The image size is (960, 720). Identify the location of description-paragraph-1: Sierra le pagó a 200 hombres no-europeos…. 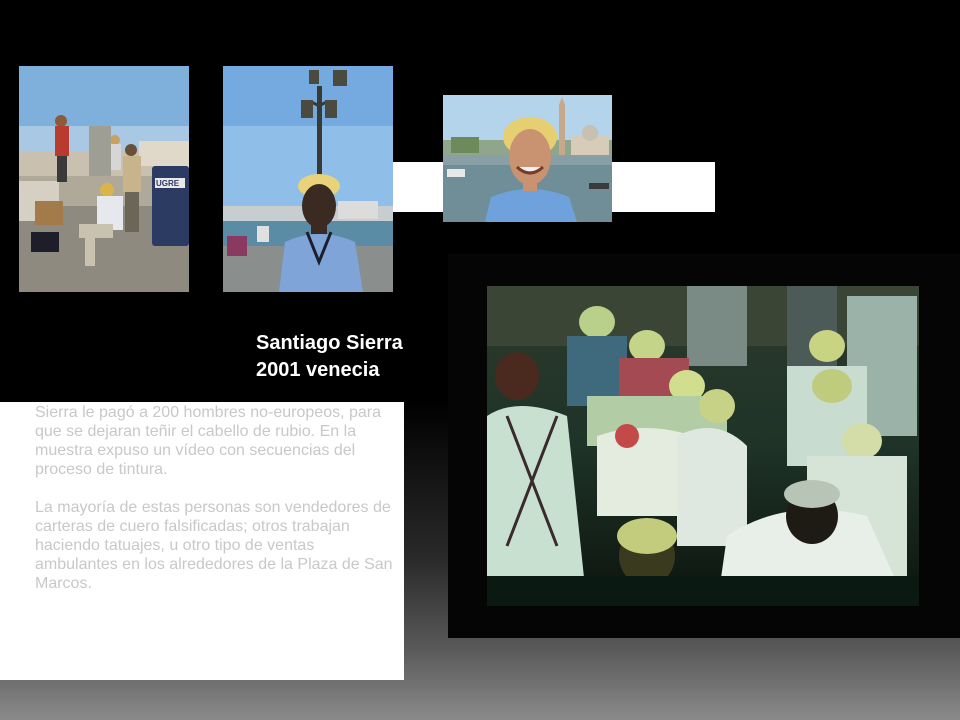
(208, 441).